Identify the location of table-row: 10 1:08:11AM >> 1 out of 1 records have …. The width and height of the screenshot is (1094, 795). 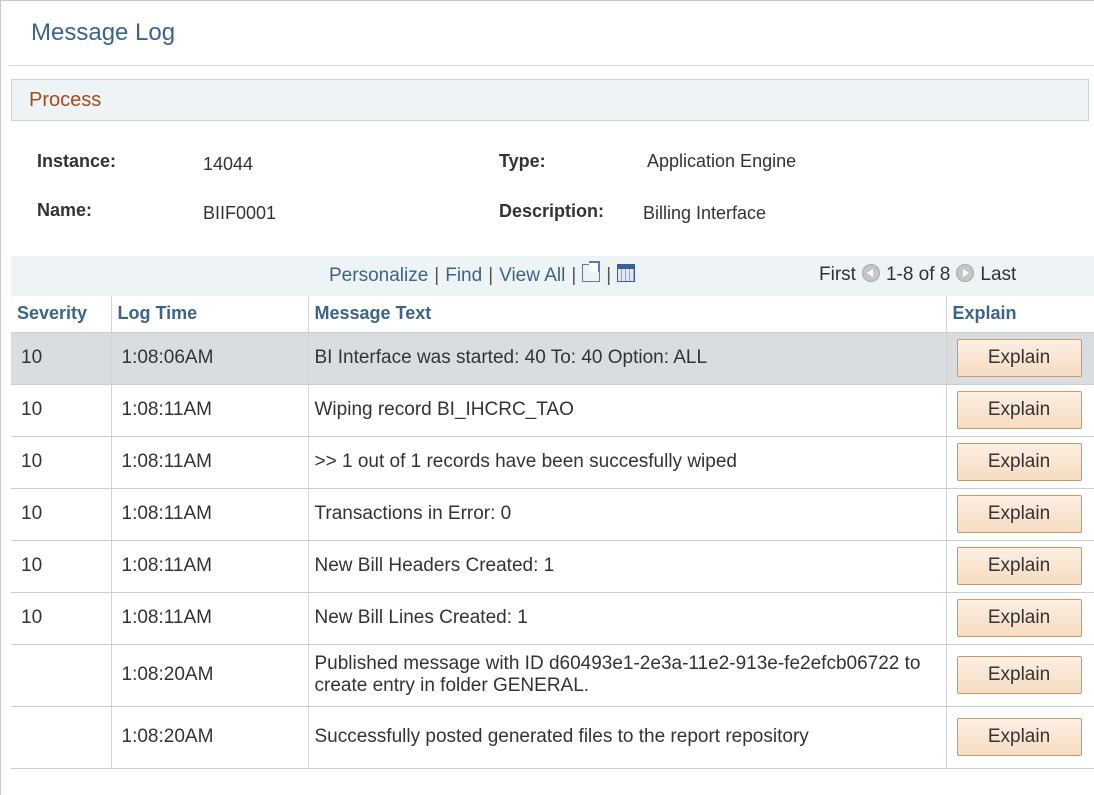
(552, 462).